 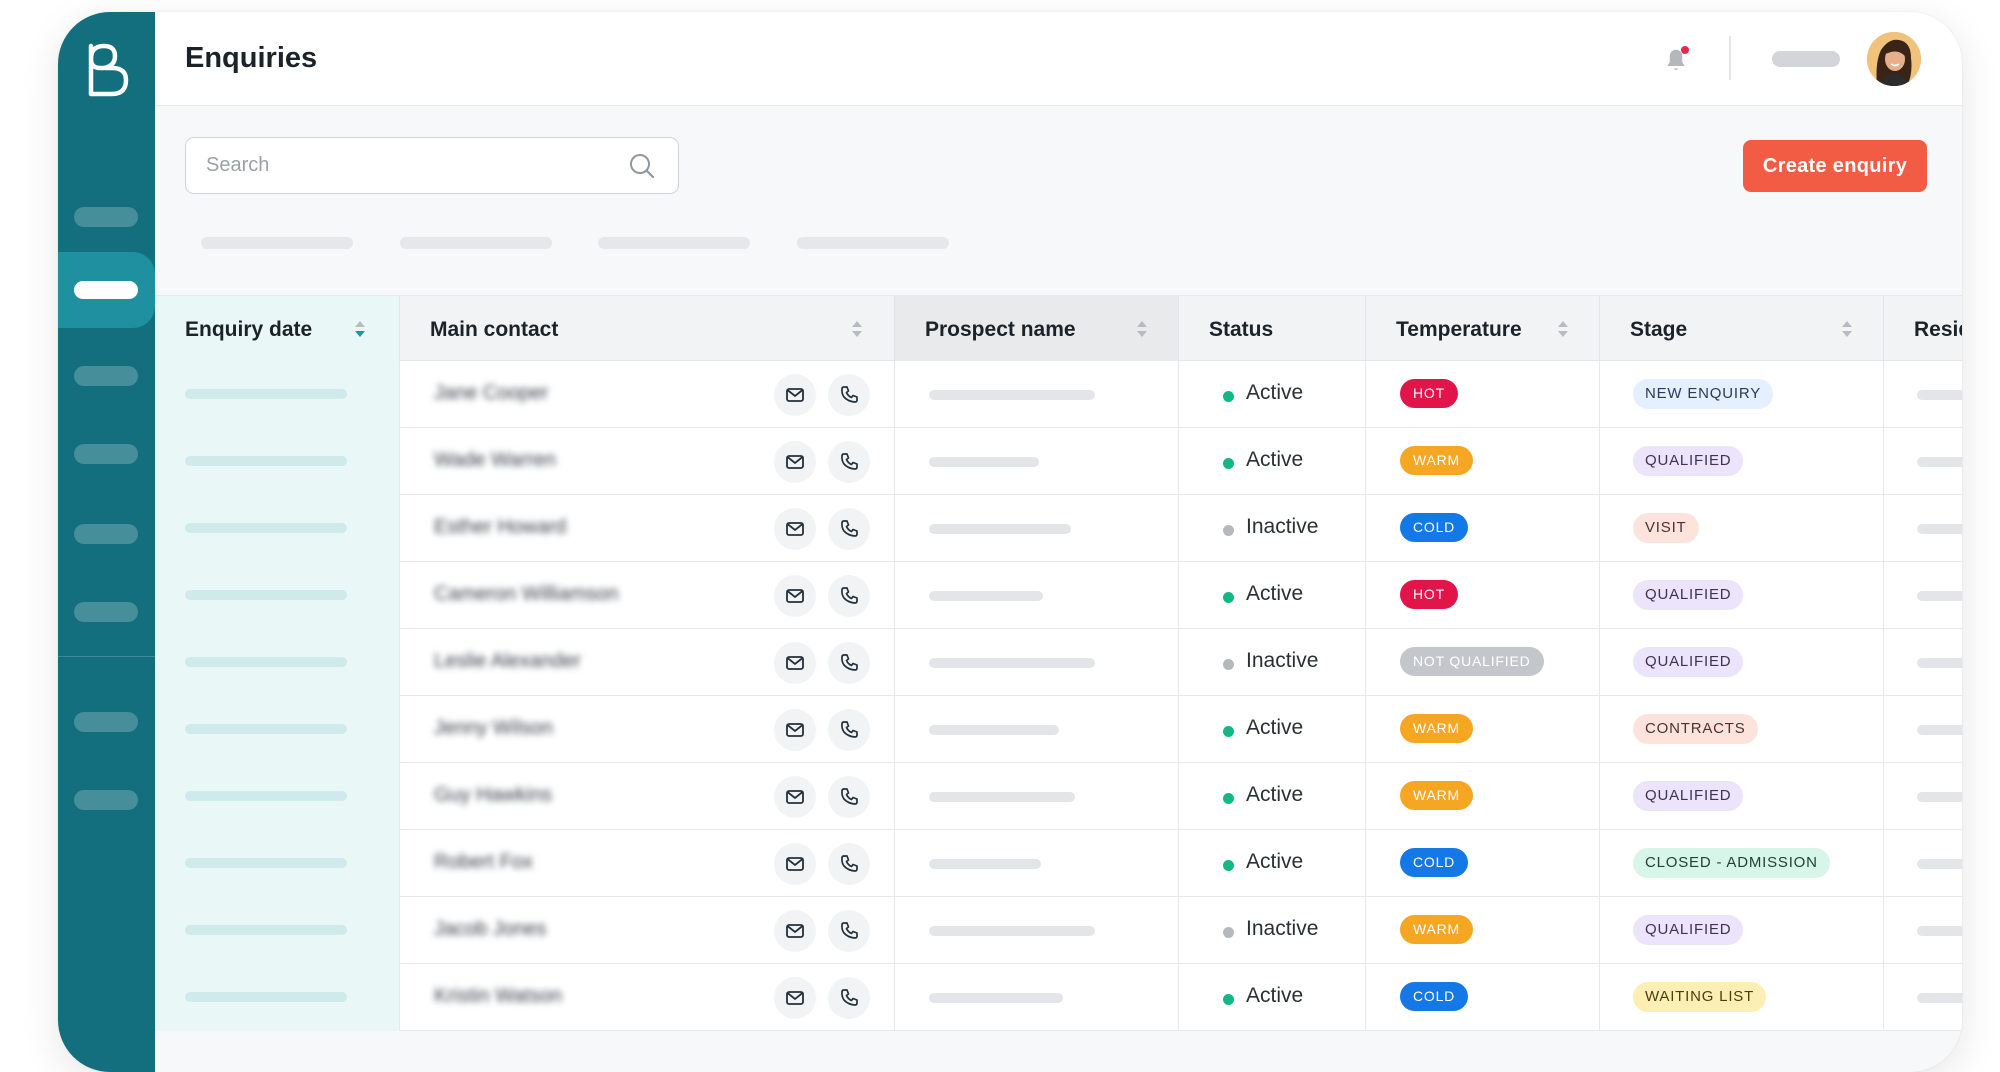 I want to click on user-name-placeholder, so click(x=1806, y=59).